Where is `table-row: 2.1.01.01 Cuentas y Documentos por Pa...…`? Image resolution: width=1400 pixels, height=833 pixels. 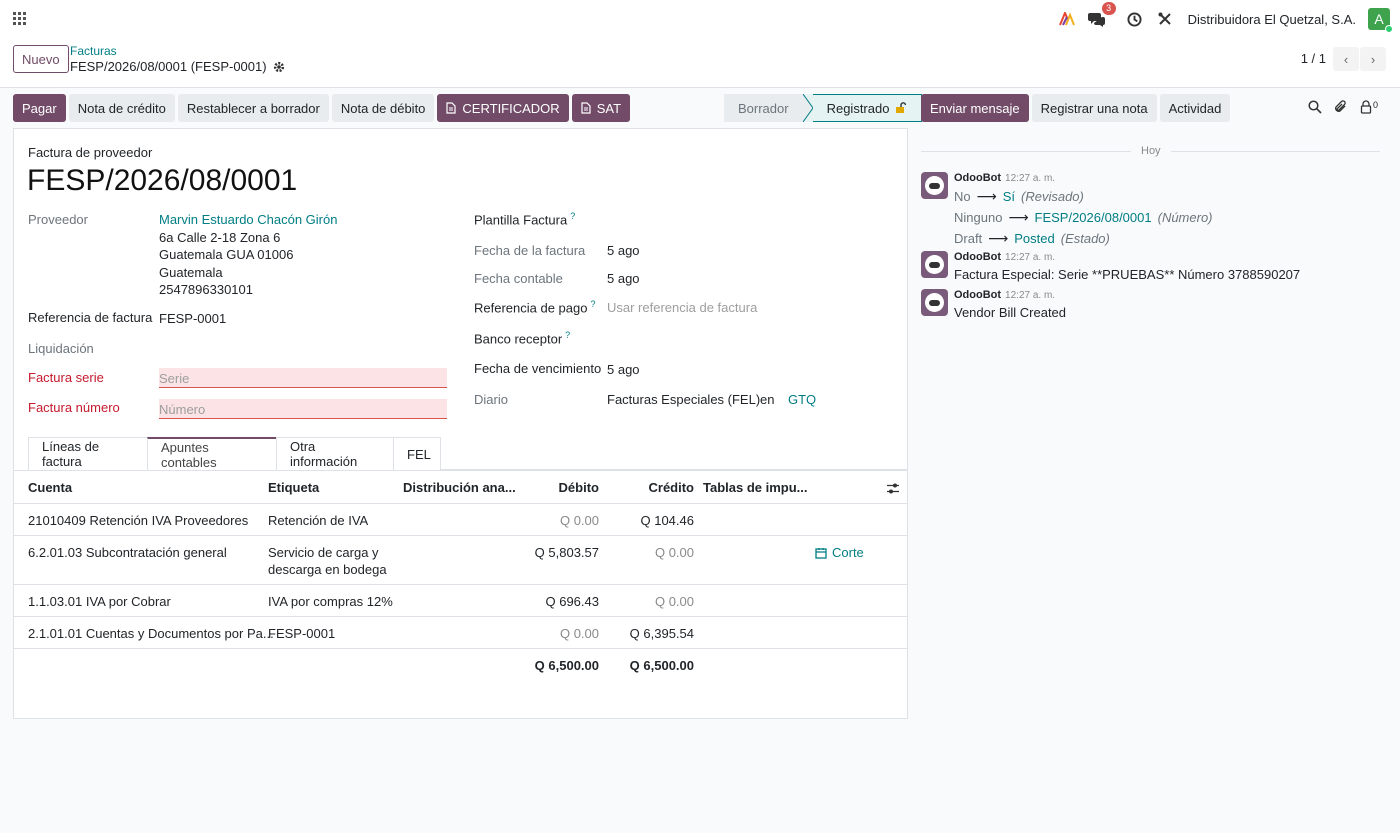 table-row: 2.1.01.01 Cuentas y Documentos por Pa...… is located at coordinates (460, 632).